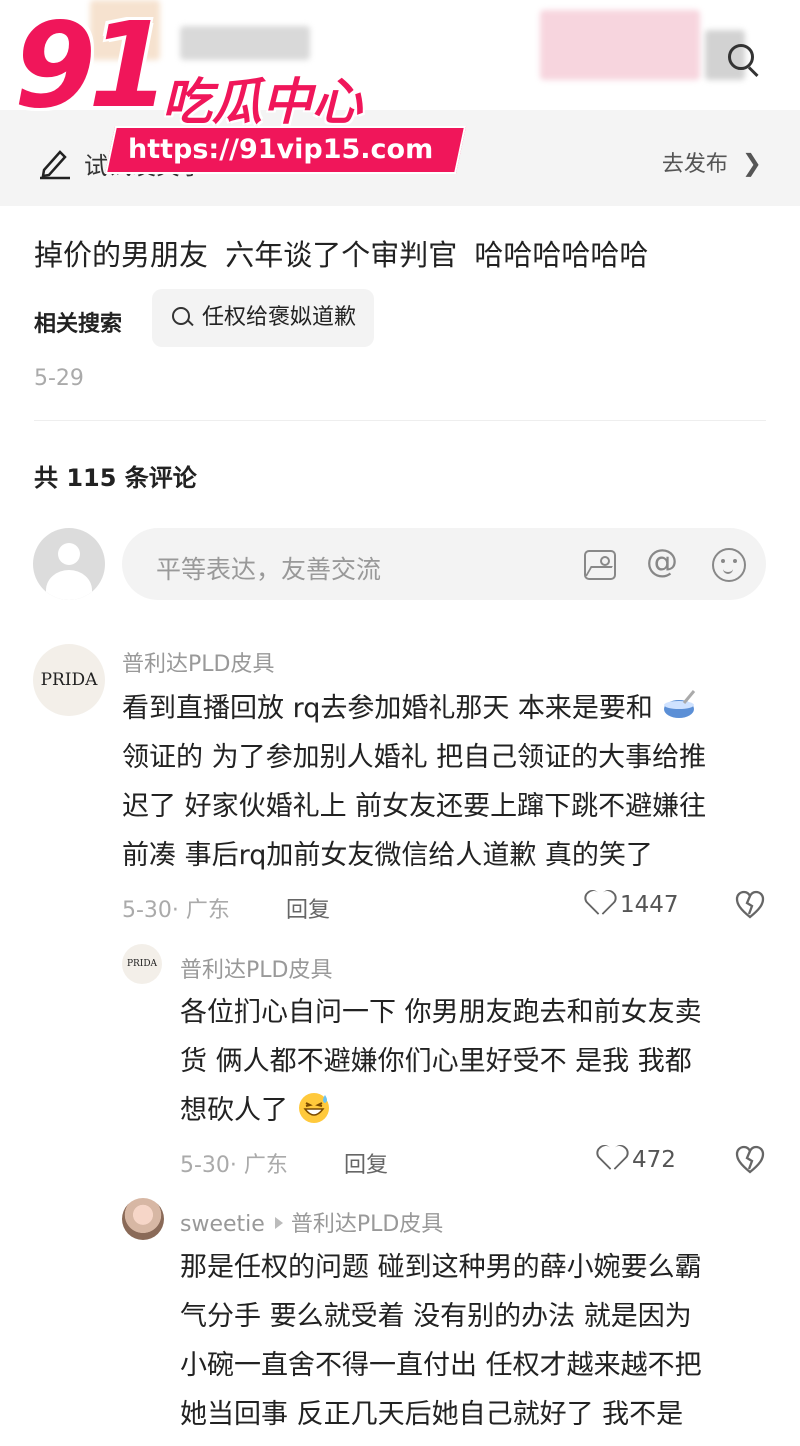  Describe the element at coordinates (444, 564) in the screenshot. I see `comment-input: 平等表达，友善交流 @` at that location.